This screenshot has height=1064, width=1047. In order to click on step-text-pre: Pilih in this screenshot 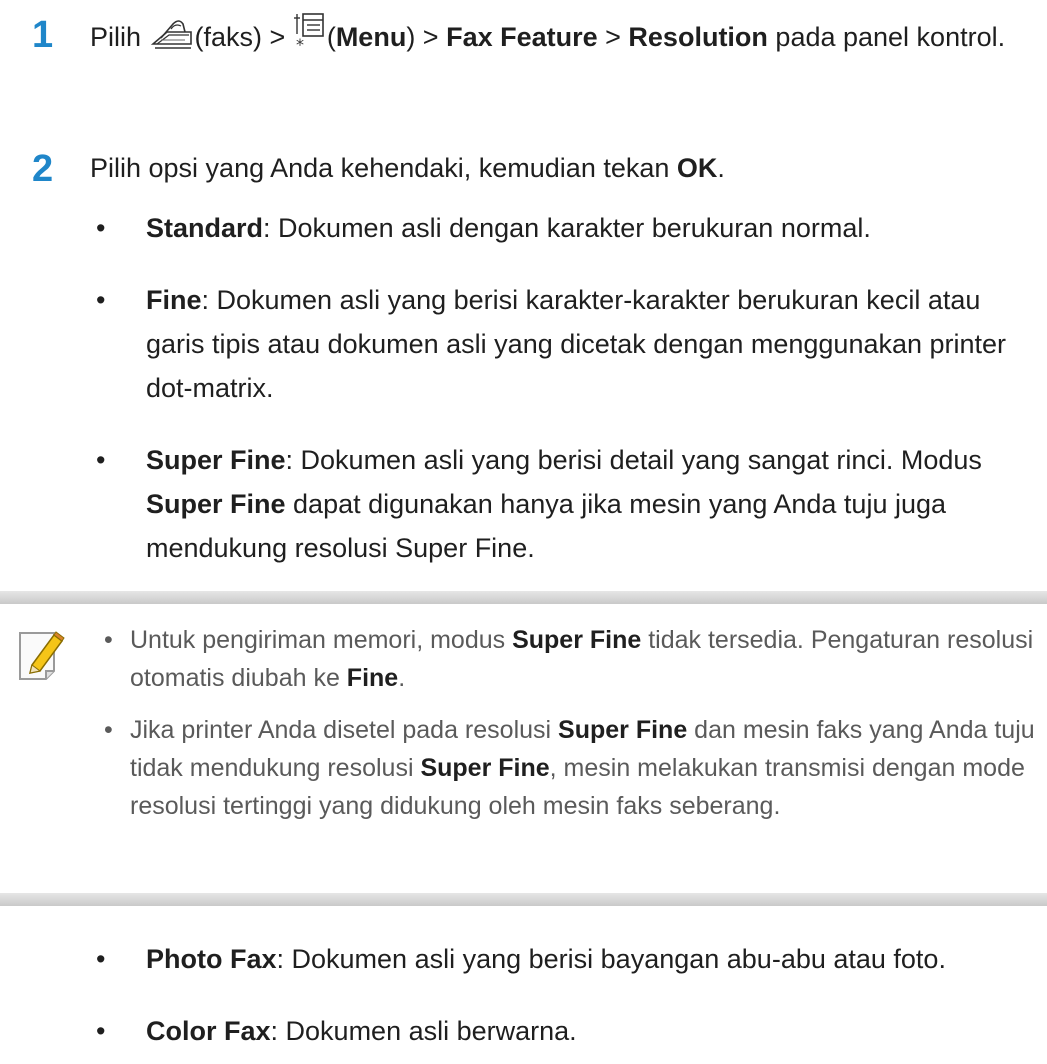, I will do `click(119, 37)`.